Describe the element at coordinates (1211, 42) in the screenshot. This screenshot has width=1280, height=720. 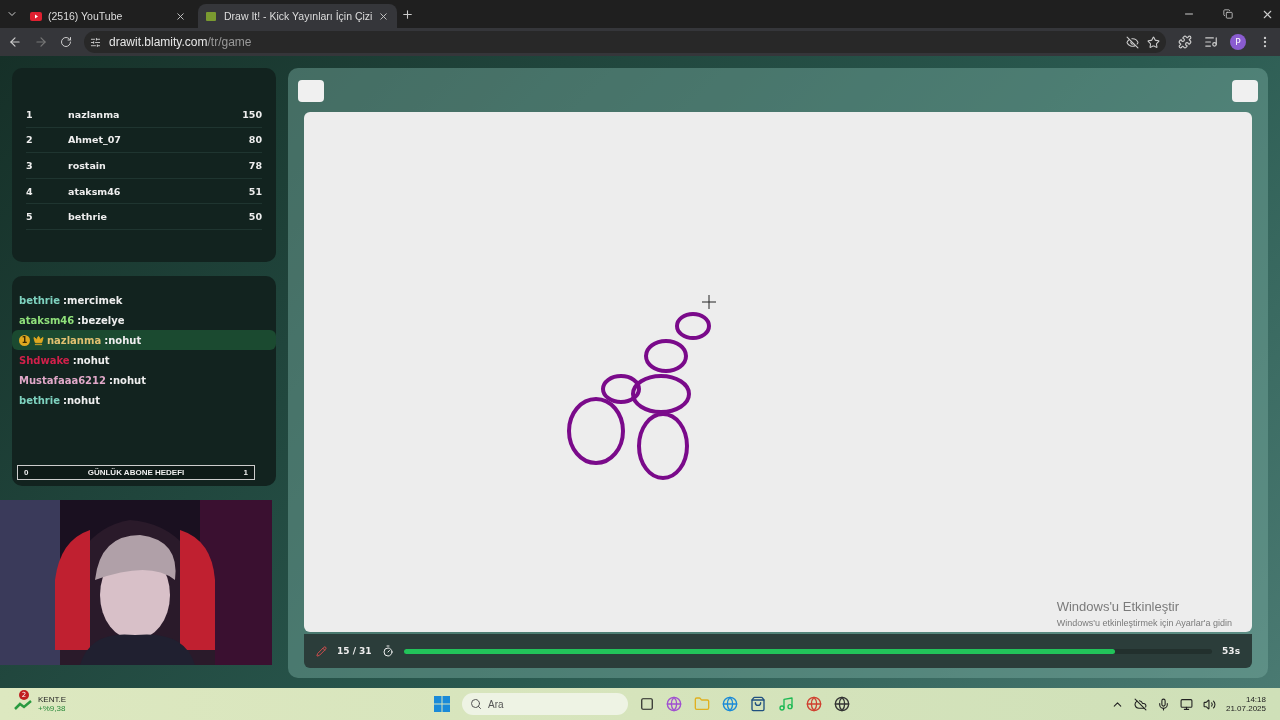
I see `media-icon` at that location.